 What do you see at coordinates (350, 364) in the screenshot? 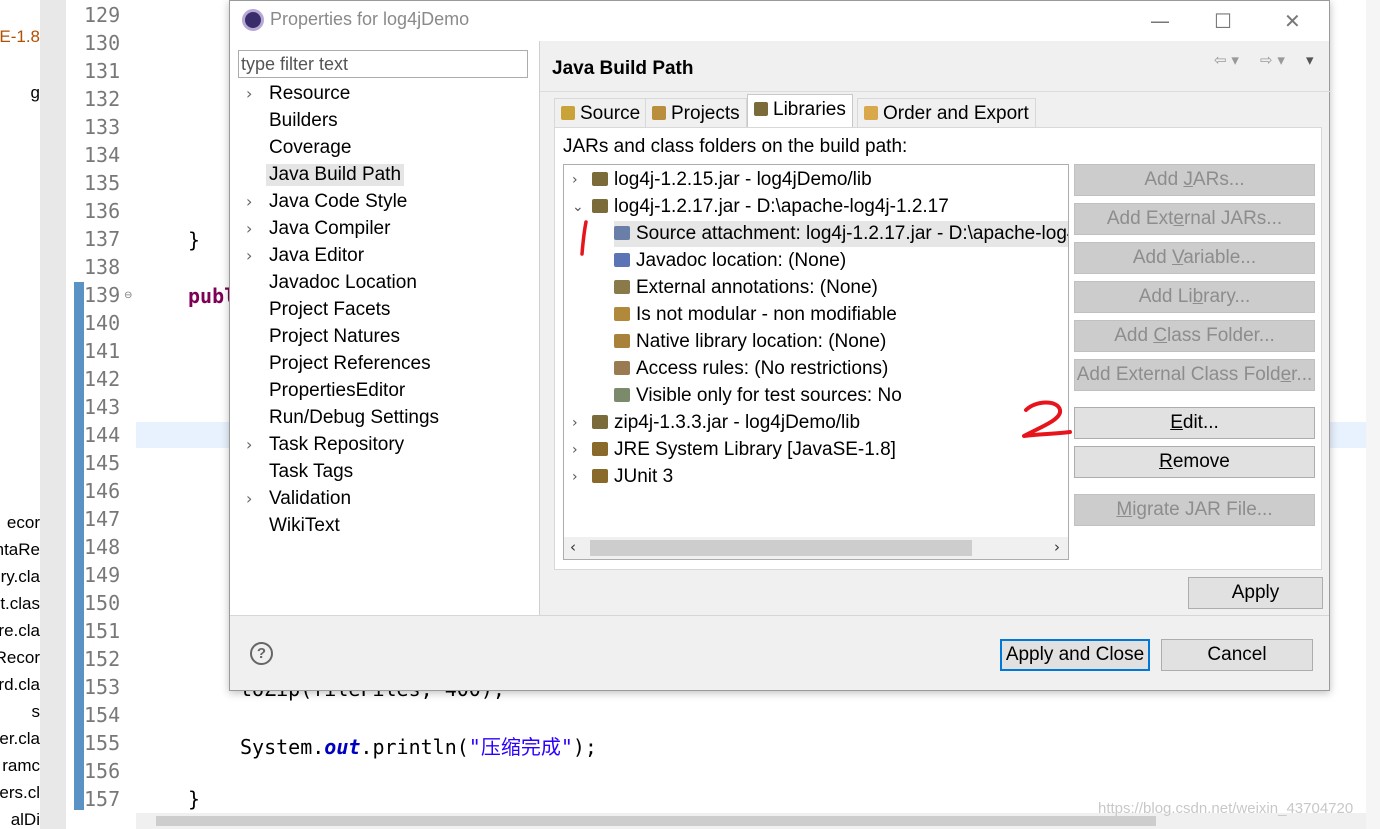
I see `nav-item-project-references: Project References` at bounding box center [350, 364].